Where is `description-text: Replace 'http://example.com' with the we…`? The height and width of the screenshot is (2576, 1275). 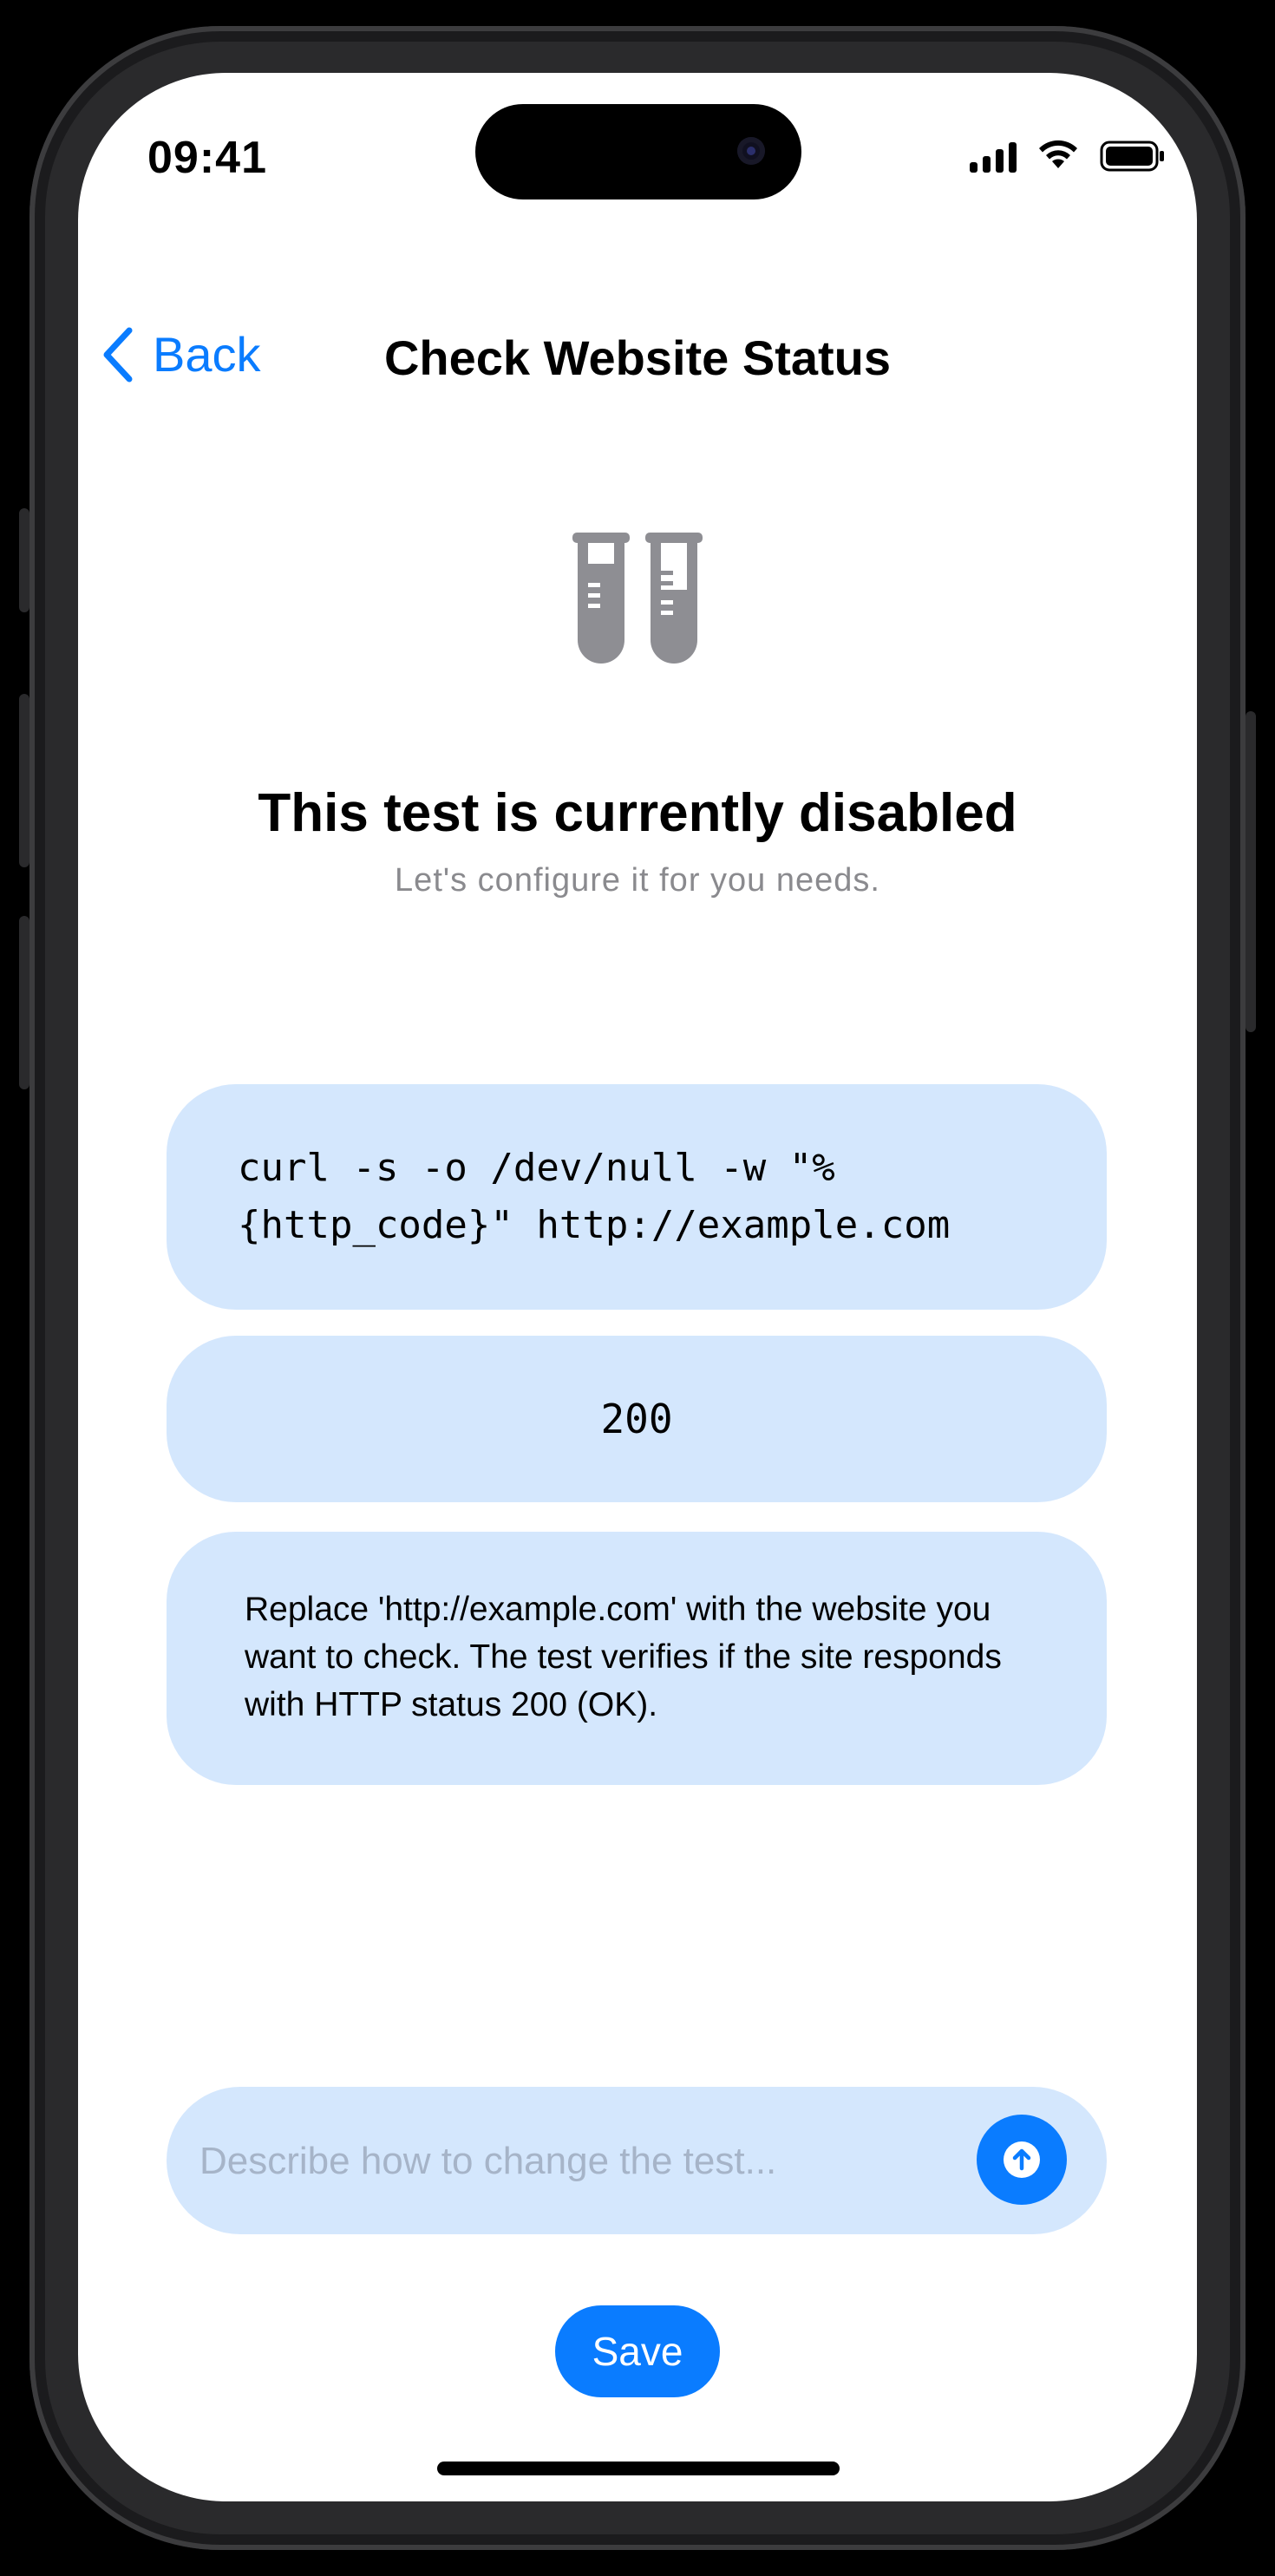
description-text: Replace 'http://example.com' with the we… is located at coordinates (623, 1657).